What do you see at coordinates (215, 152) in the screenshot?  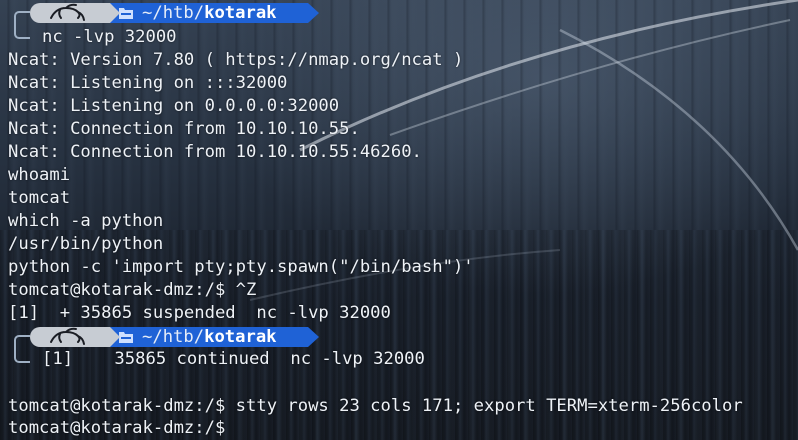 I see `output-line: Ncat: Connection from 10.10.10.55:46260.` at bounding box center [215, 152].